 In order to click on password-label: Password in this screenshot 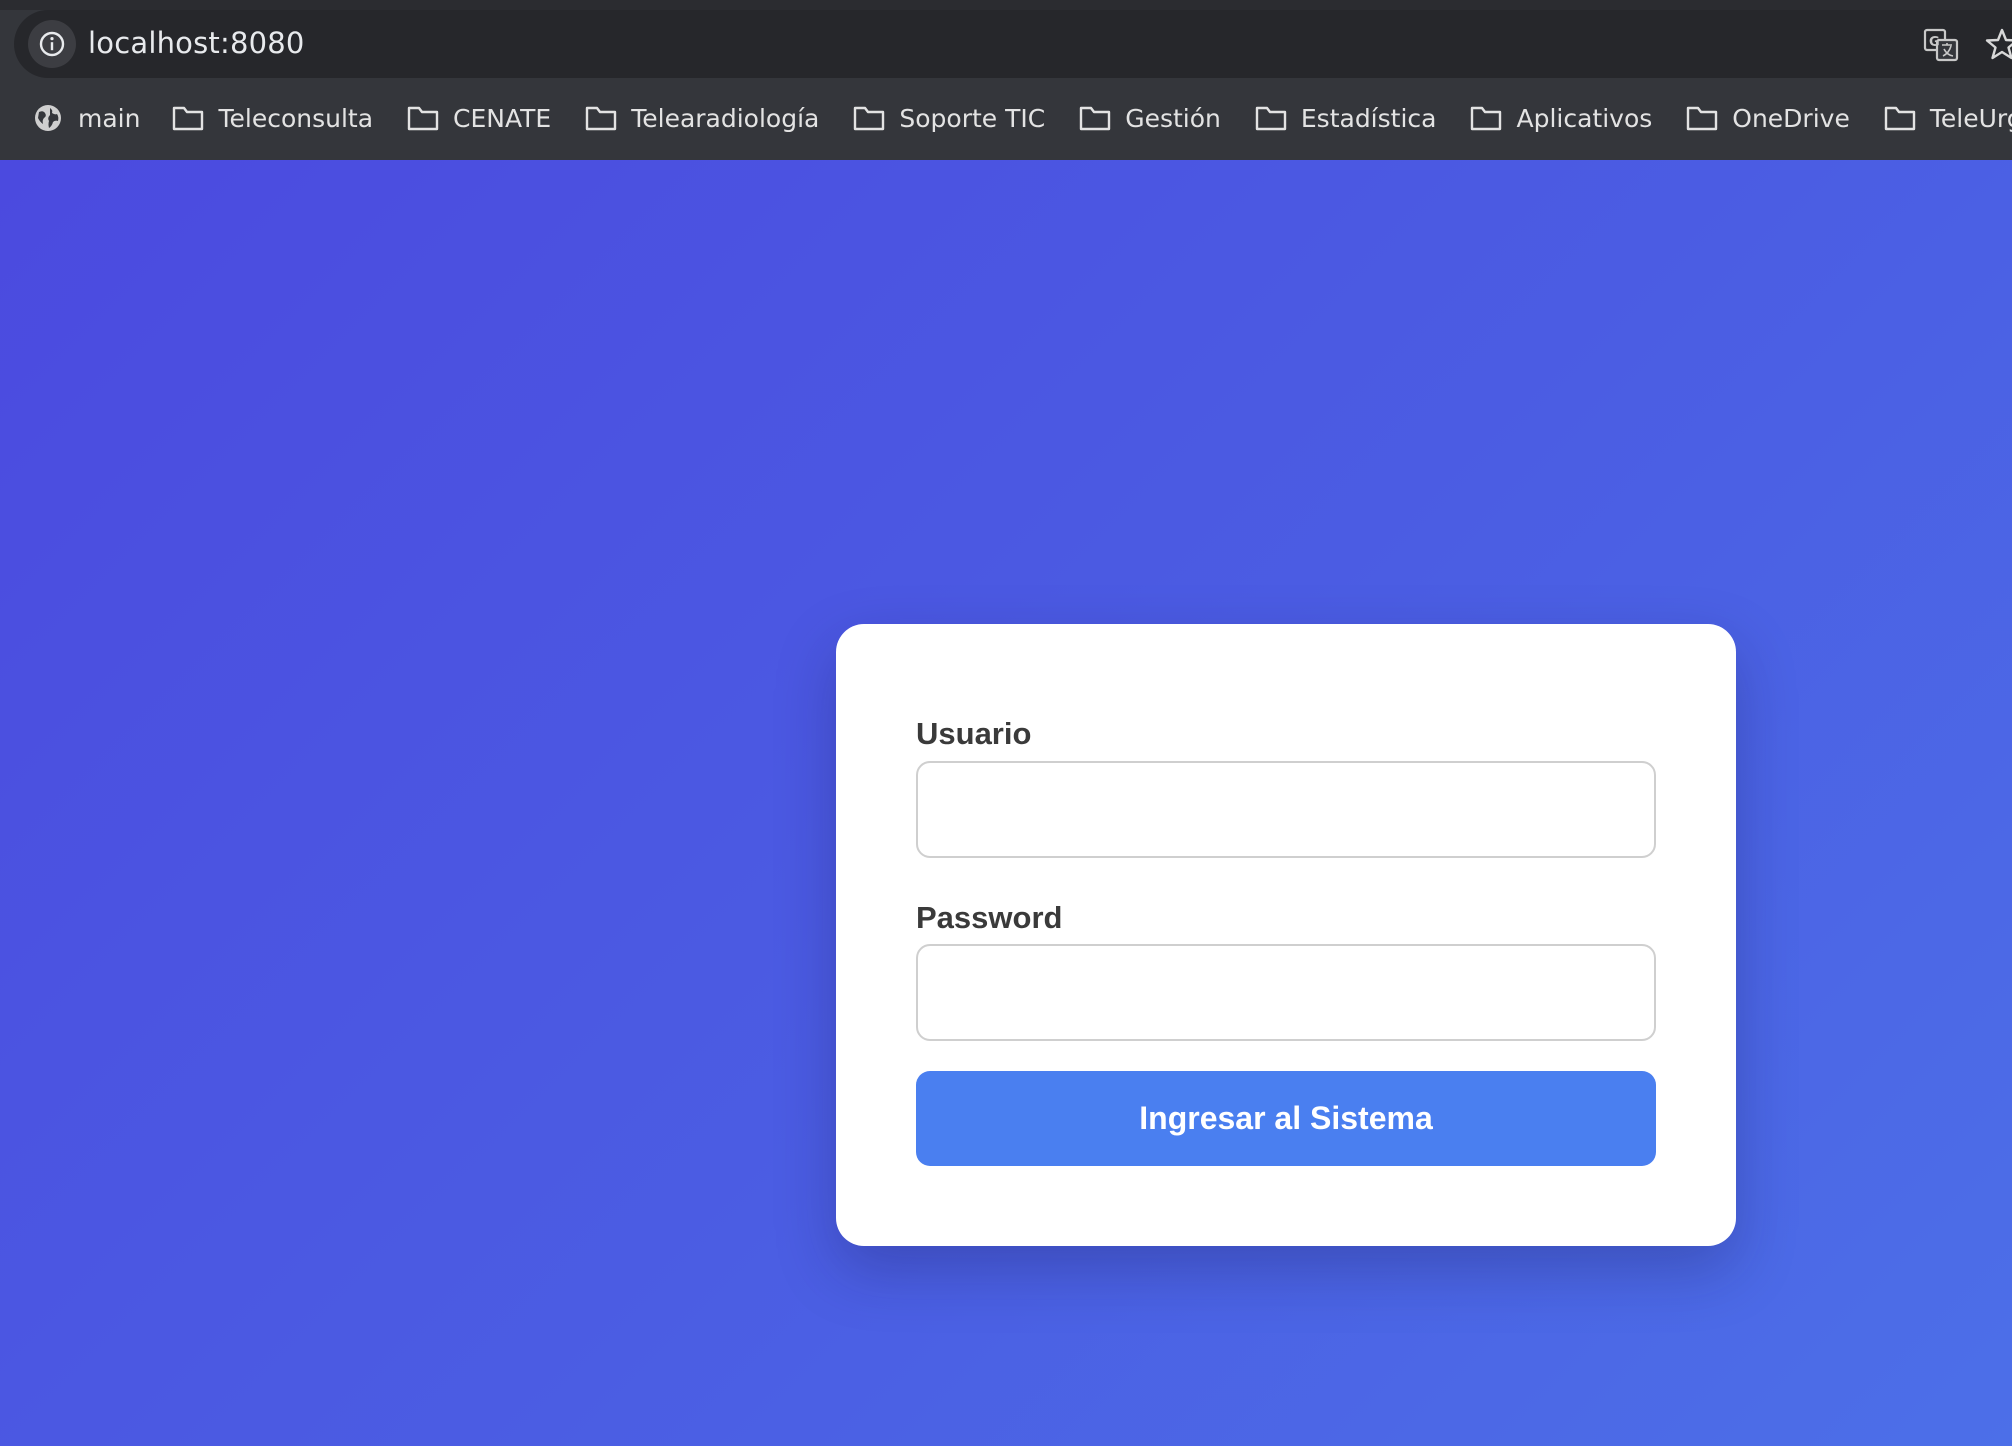, I will do `click(989, 917)`.